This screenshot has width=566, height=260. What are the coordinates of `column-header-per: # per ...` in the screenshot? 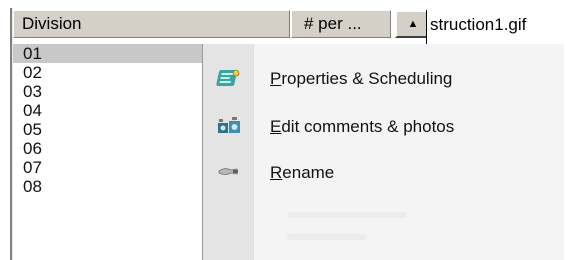 It's located at (341, 24).